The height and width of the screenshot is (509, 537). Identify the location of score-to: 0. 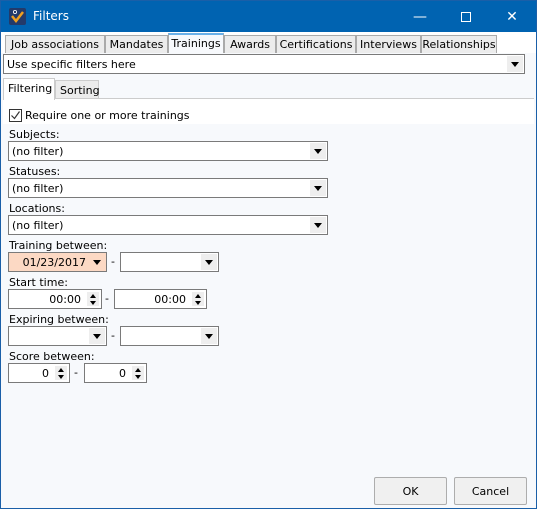
(115, 373).